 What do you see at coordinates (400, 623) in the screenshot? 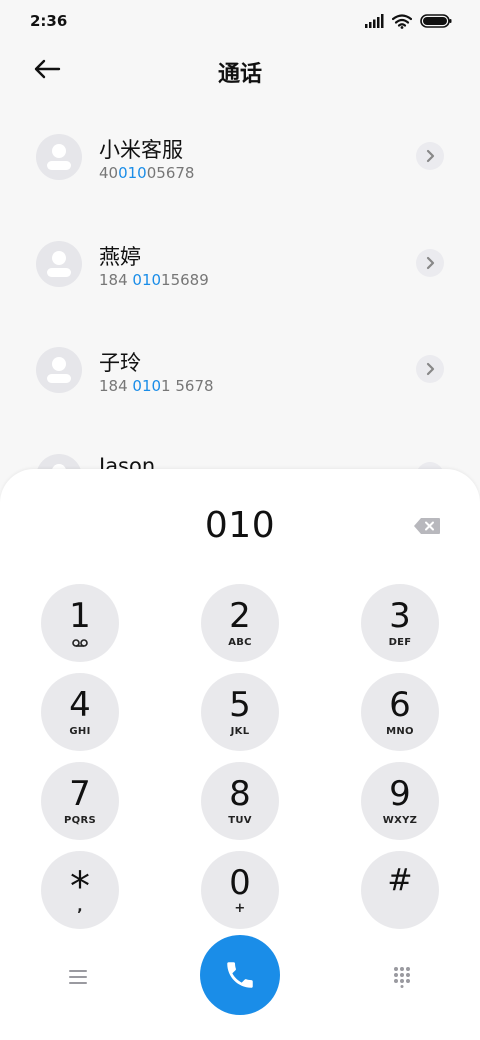
I see `key-3: 3 DEF` at bounding box center [400, 623].